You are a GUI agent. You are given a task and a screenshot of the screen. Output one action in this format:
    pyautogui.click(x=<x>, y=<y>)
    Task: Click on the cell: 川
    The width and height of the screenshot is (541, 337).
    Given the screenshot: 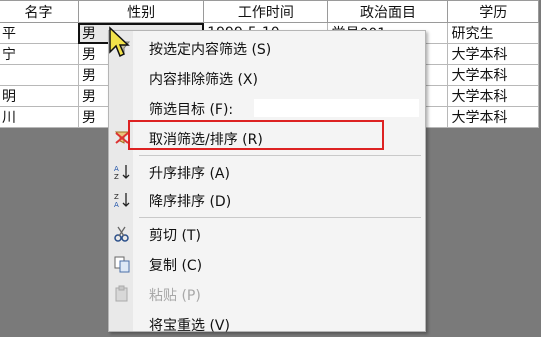 What is the action you would take?
    pyautogui.click(x=39, y=117)
    